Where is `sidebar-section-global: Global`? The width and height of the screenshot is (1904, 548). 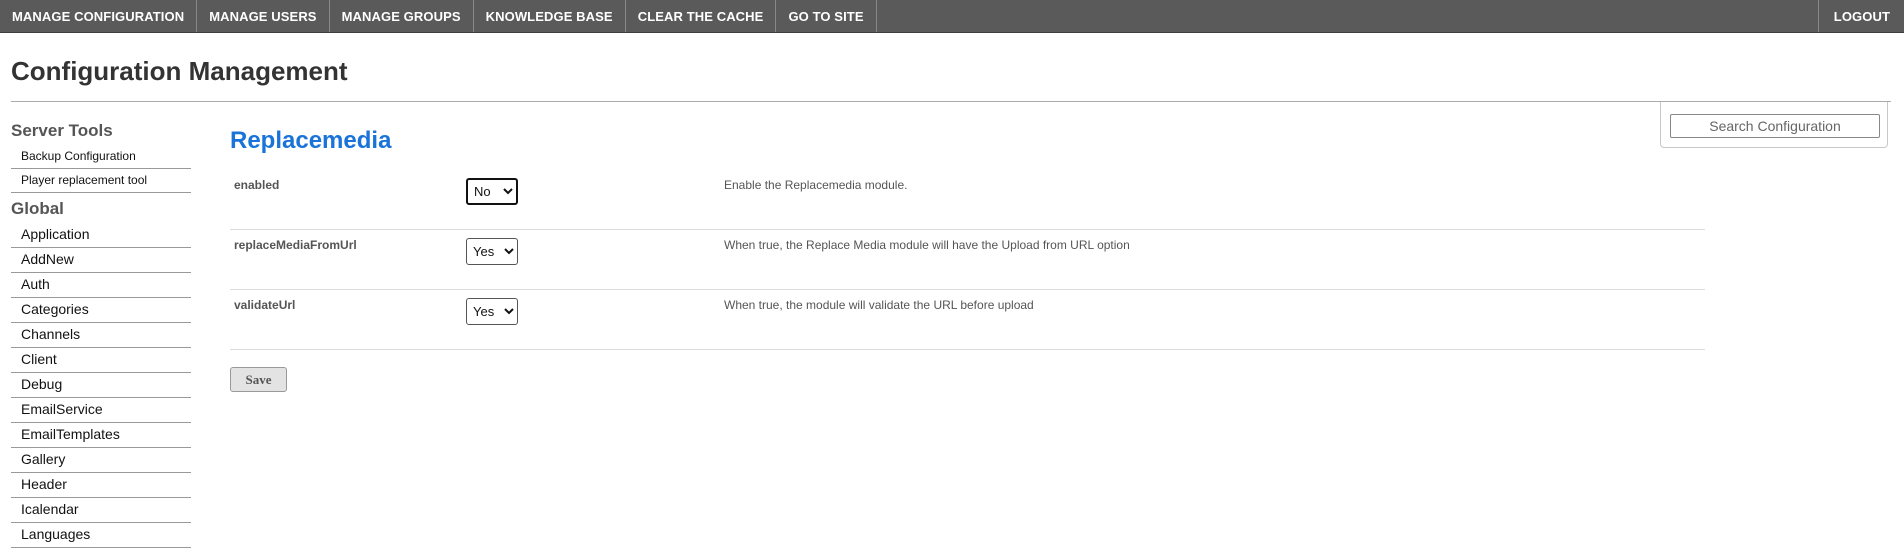
sidebar-section-global: Global is located at coordinates (37, 208).